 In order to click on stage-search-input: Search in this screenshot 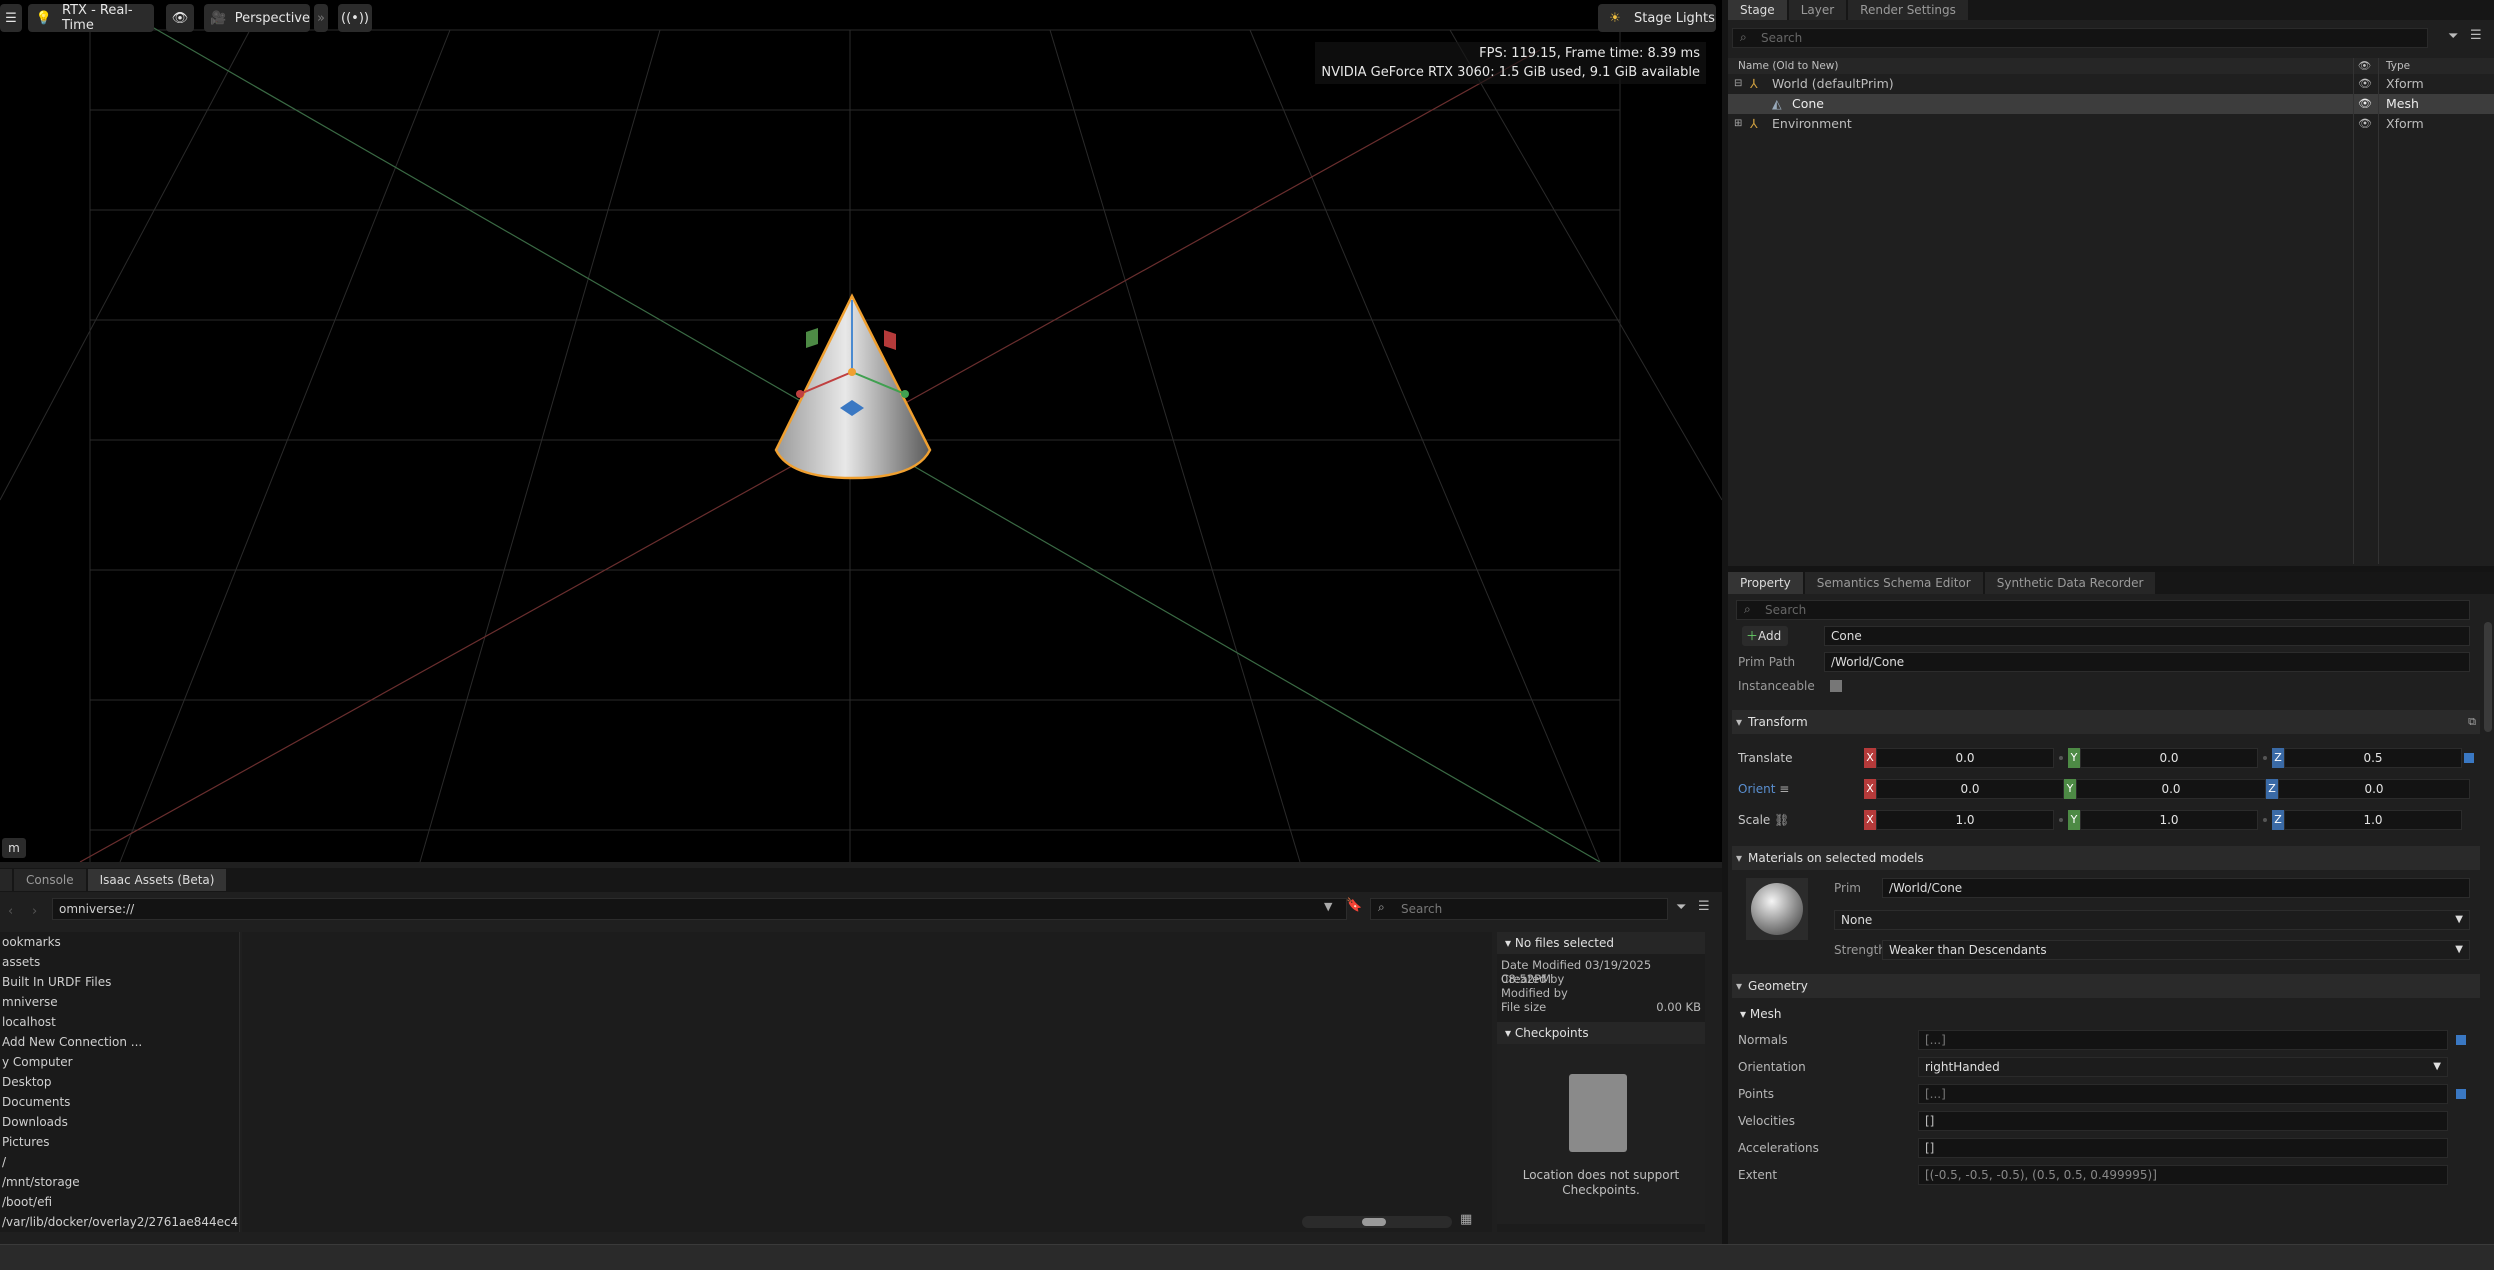, I will do `click(2080, 38)`.